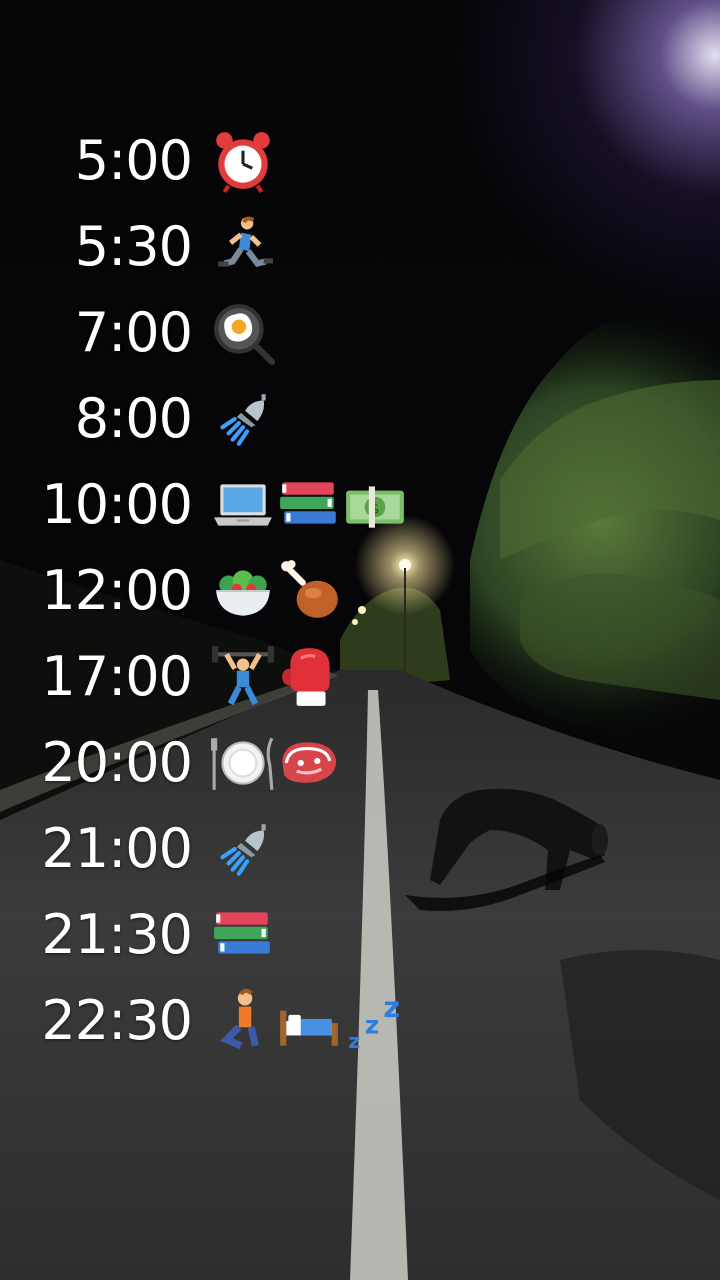 This screenshot has width=720, height=1280. Describe the element at coordinates (117, 590) in the screenshot. I see `time-label: 12:00` at that location.